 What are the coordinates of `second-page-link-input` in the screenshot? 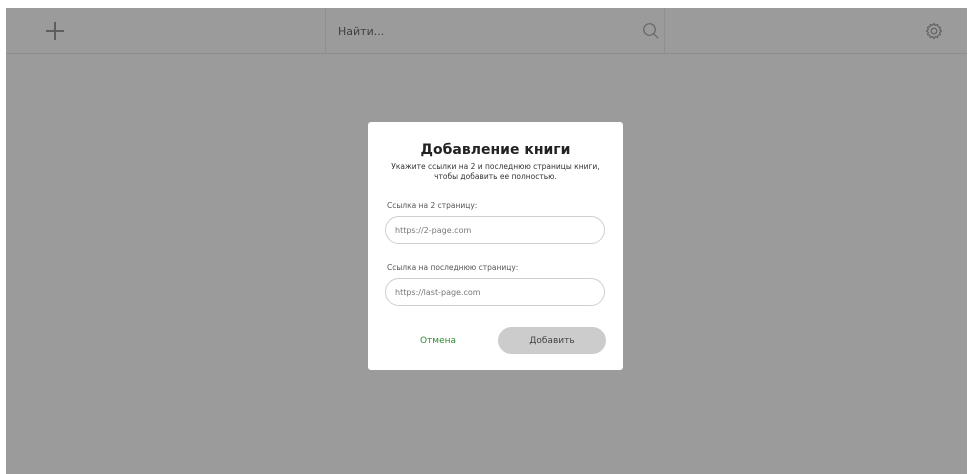 It's located at (495, 230).